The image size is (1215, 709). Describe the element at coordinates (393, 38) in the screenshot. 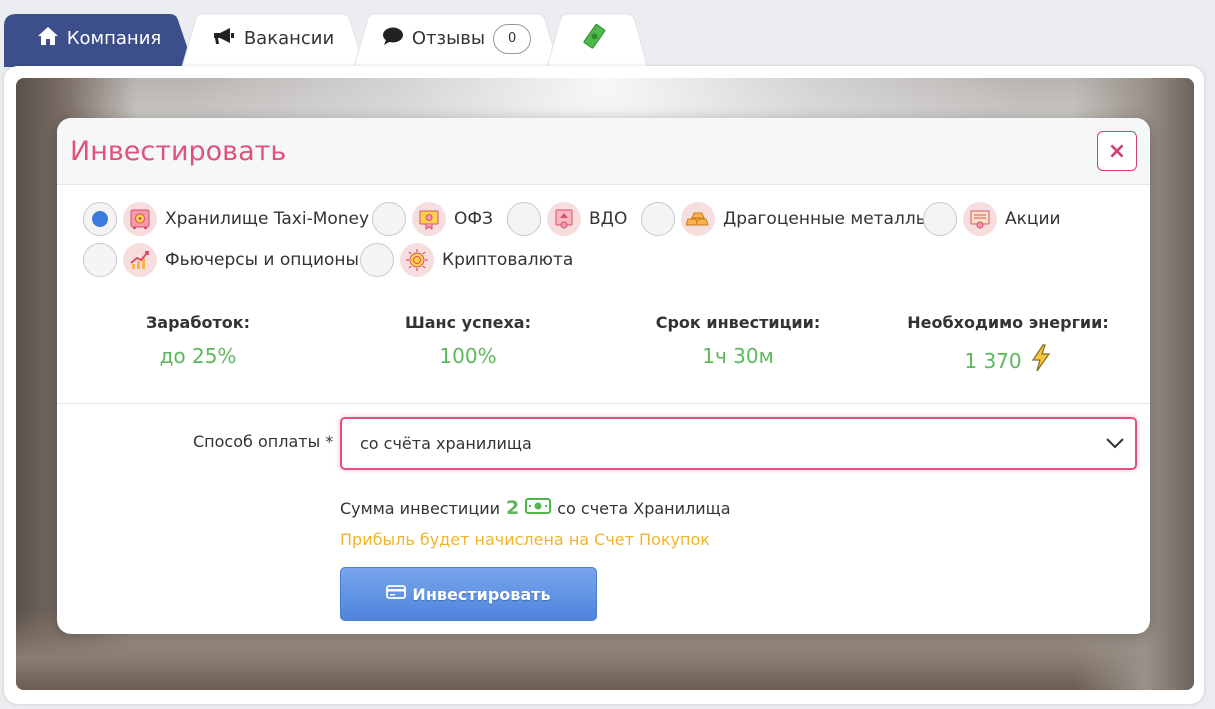

I see `comment-icon` at that location.